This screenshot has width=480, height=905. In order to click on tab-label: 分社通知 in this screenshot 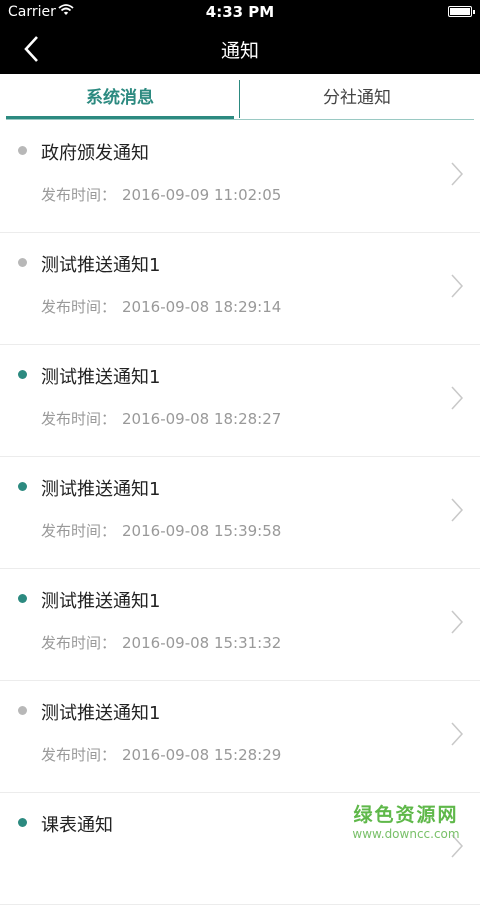, I will do `click(357, 98)`.